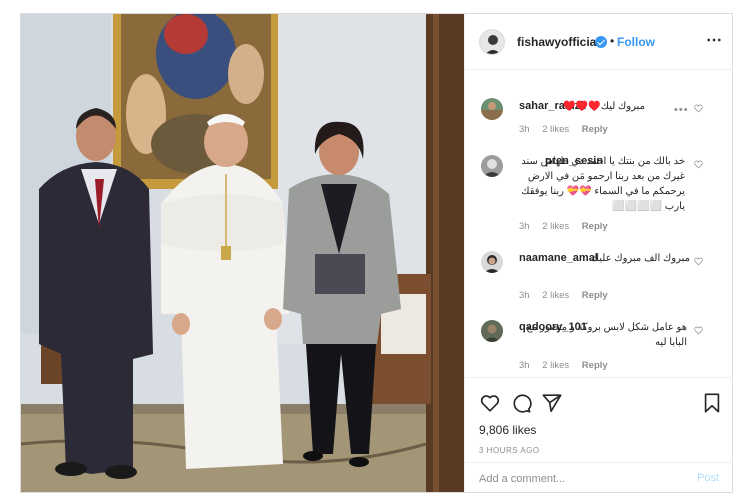 This screenshot has height=502, width=752. What do you see at coordinates (708, 478) in the screenshot?
I see `post-comment-button: Post` at bounding box center [708, 478].